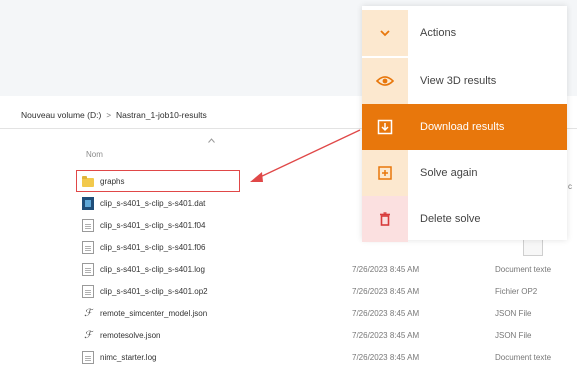  Describe the element at coordinates (570, 186) in the screenshot. I see `truncated-column-text: c` at that location.